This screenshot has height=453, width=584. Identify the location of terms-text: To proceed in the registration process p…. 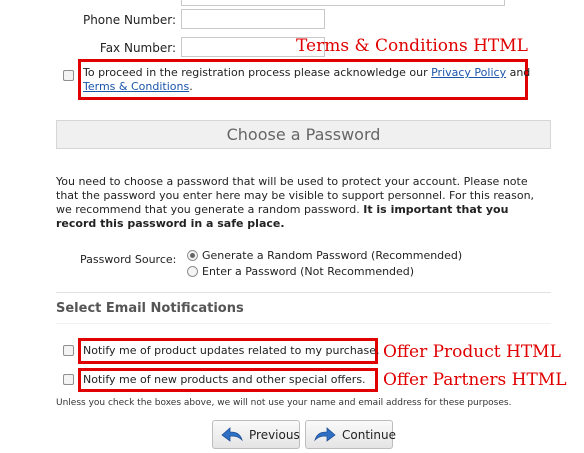
(306, 80).